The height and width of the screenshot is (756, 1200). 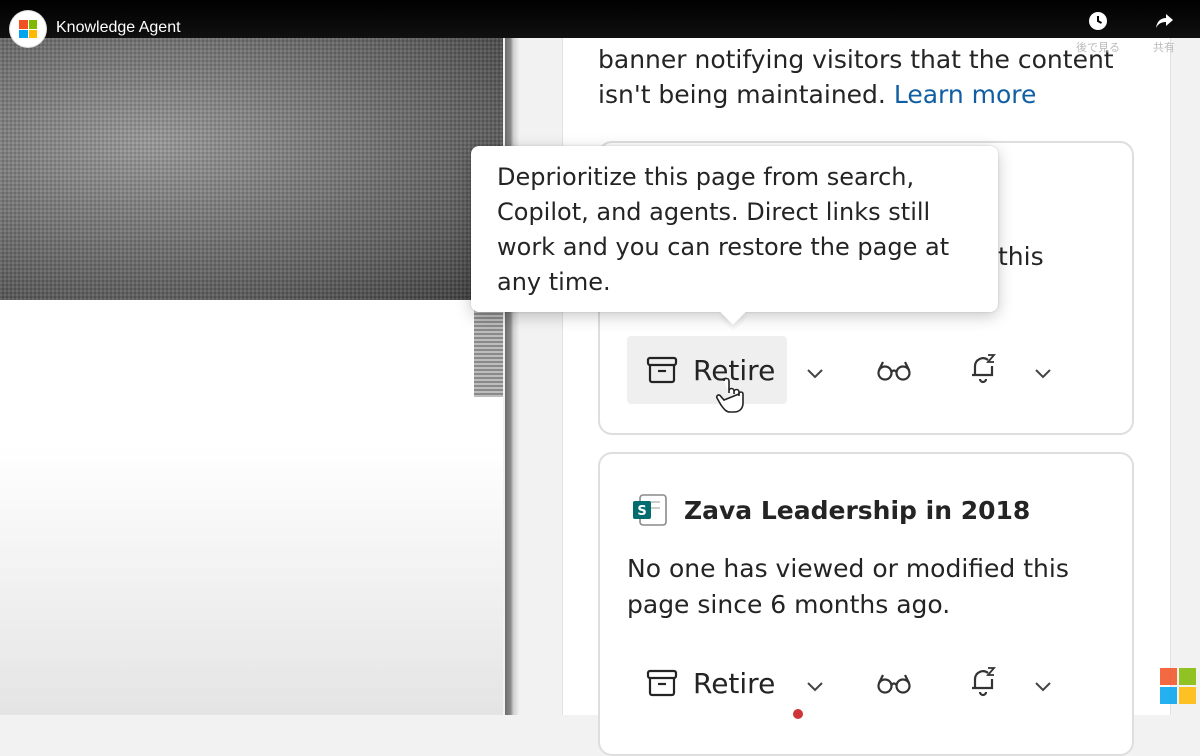 I want to click on hand-cursor-icon, so click(x=729, y=395).